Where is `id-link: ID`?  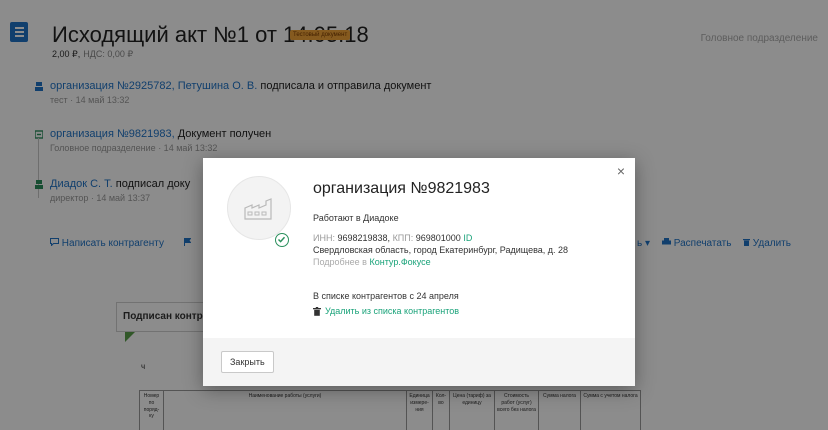
id-link: ID is located at coordinates (467, 238).